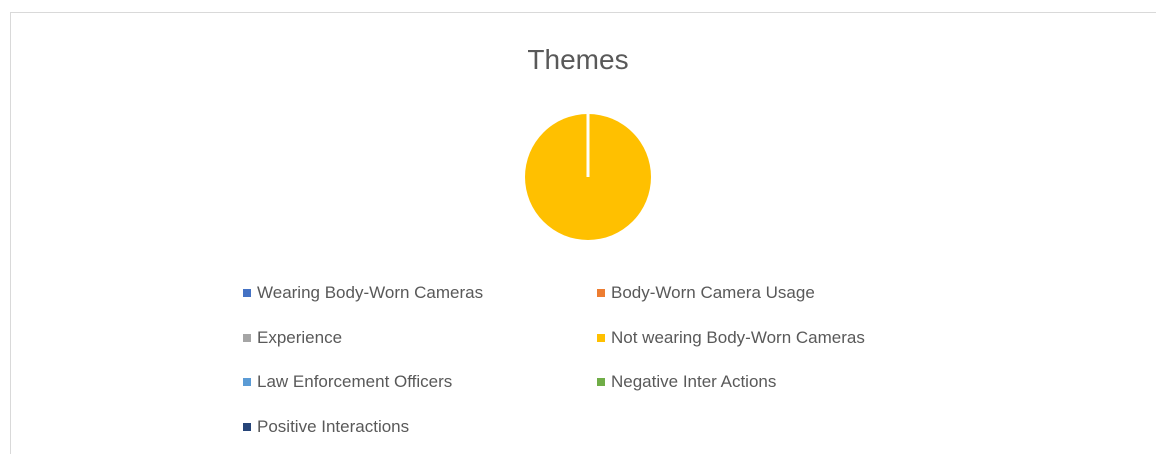  I want to click on legend-label: Negative Inter Actions, so click(694, 381).